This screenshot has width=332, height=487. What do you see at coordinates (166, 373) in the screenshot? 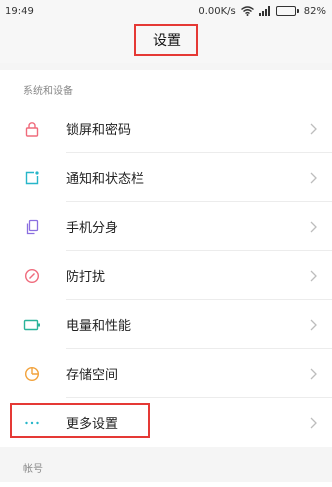
I see `settings-item-6: 存储空间` at bounding box center [166, 373].